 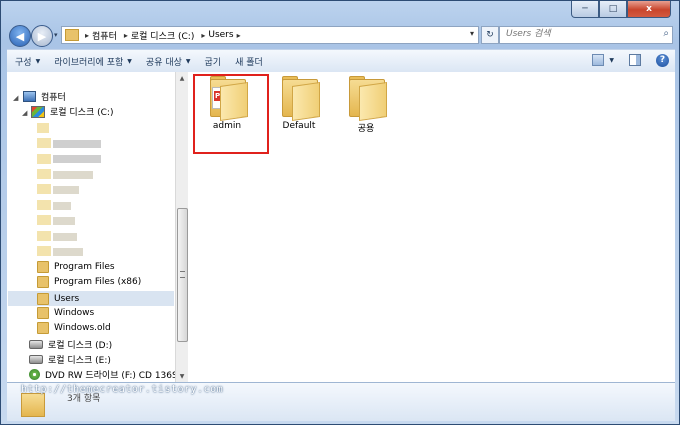 I want to click on tree-item-dvd-drive: DVD RW 드라이브 (F:) CD 136S, so click(x=103, y=374).